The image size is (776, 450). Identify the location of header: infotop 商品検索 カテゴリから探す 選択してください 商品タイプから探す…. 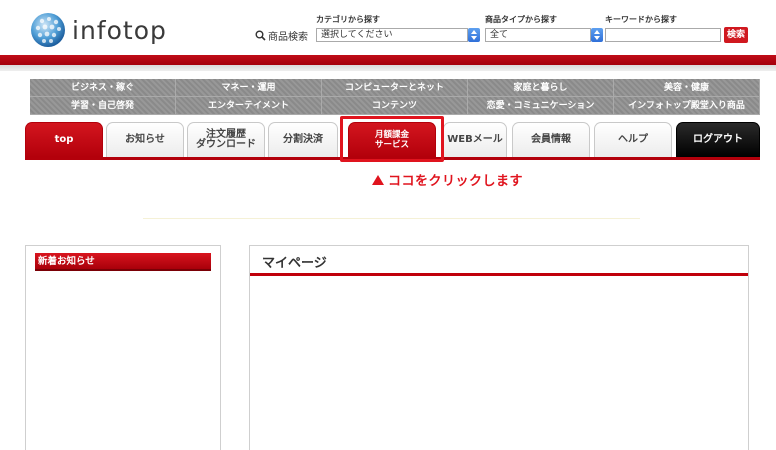
(388, 29).